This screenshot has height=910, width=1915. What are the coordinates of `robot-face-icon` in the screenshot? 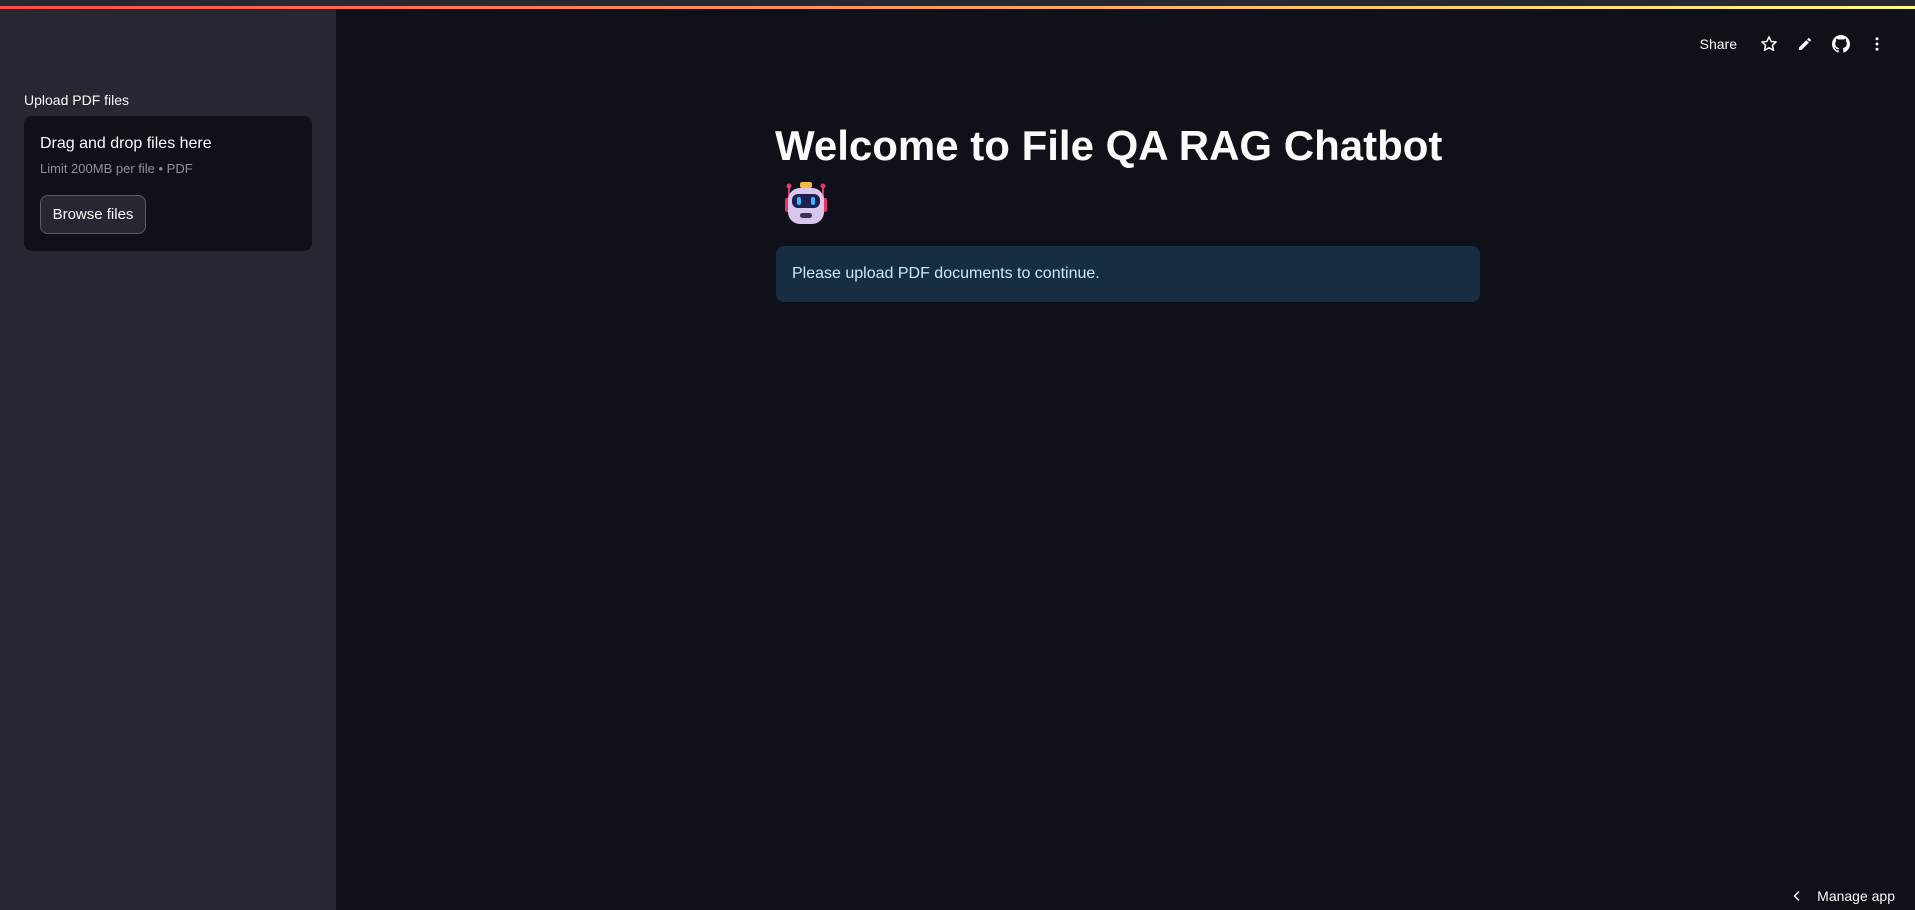 It's located at (806, 203).